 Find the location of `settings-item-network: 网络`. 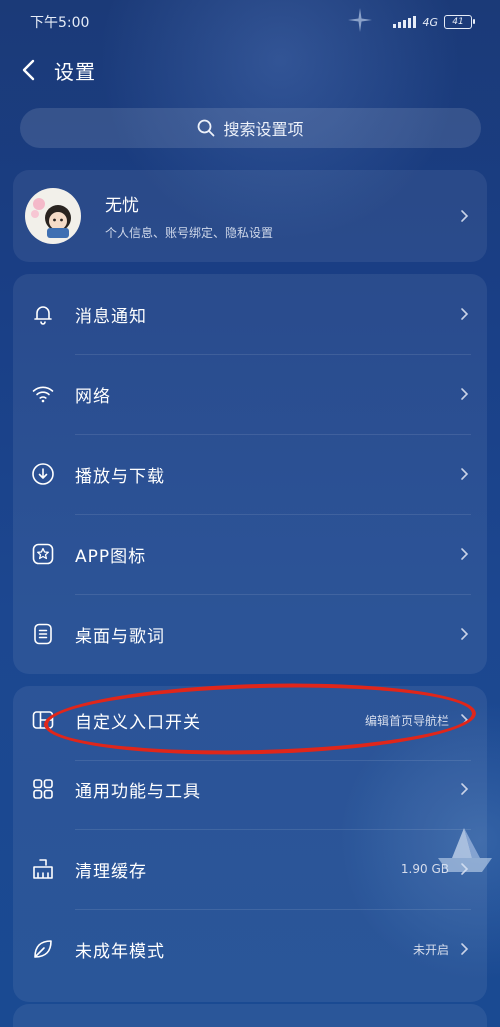

settings-item-network: 网络 is located at coordinates (250, 394).